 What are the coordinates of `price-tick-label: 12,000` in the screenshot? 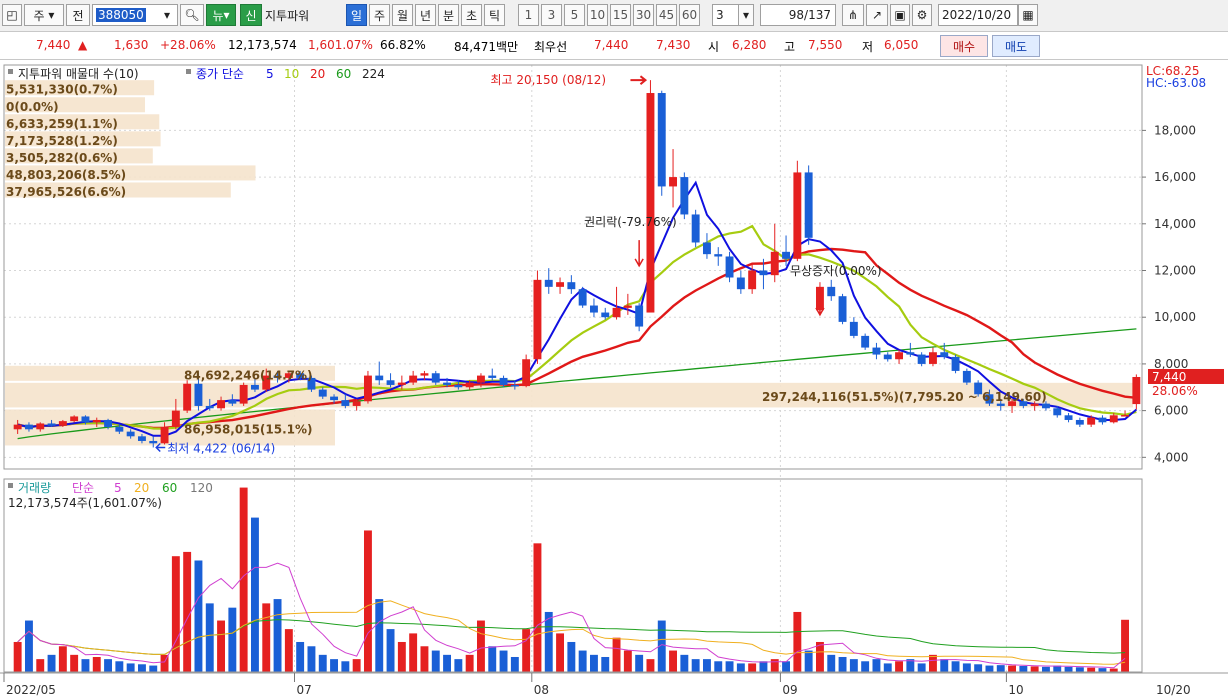 It's located at (1175, 271).